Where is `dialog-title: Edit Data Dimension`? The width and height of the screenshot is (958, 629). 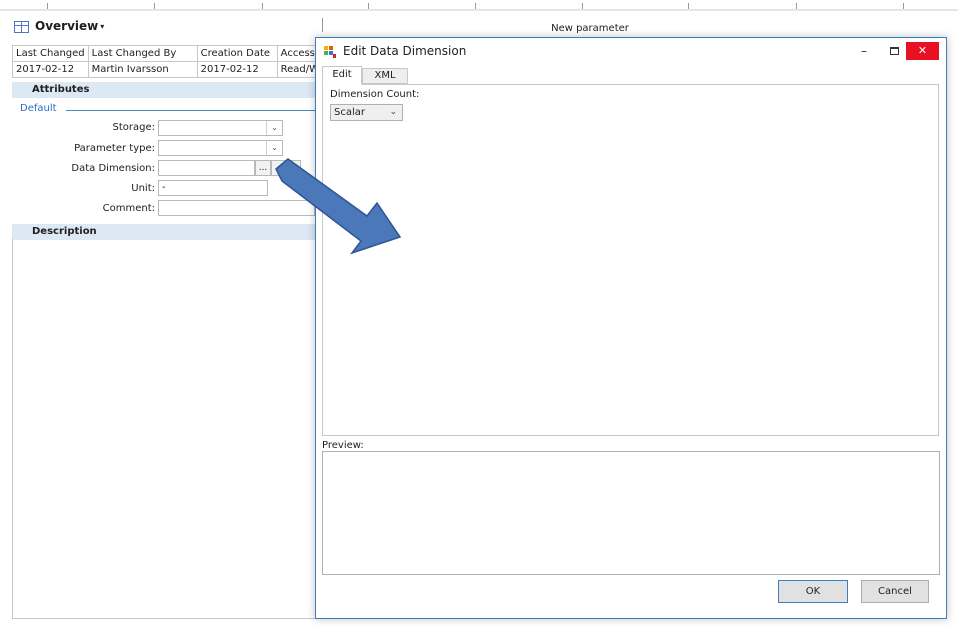
dialog-title: Edit Data Dimension is located at coordinates (405, 51).